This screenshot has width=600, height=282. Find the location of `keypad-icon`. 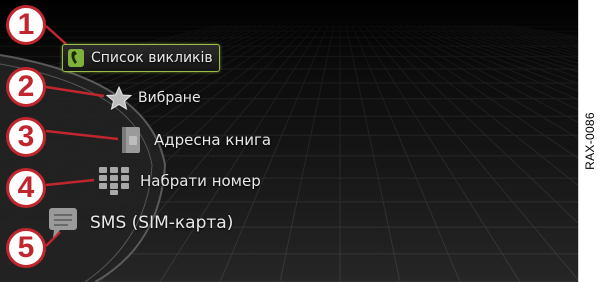

keypad-icon is located at coordinates (114, 181).